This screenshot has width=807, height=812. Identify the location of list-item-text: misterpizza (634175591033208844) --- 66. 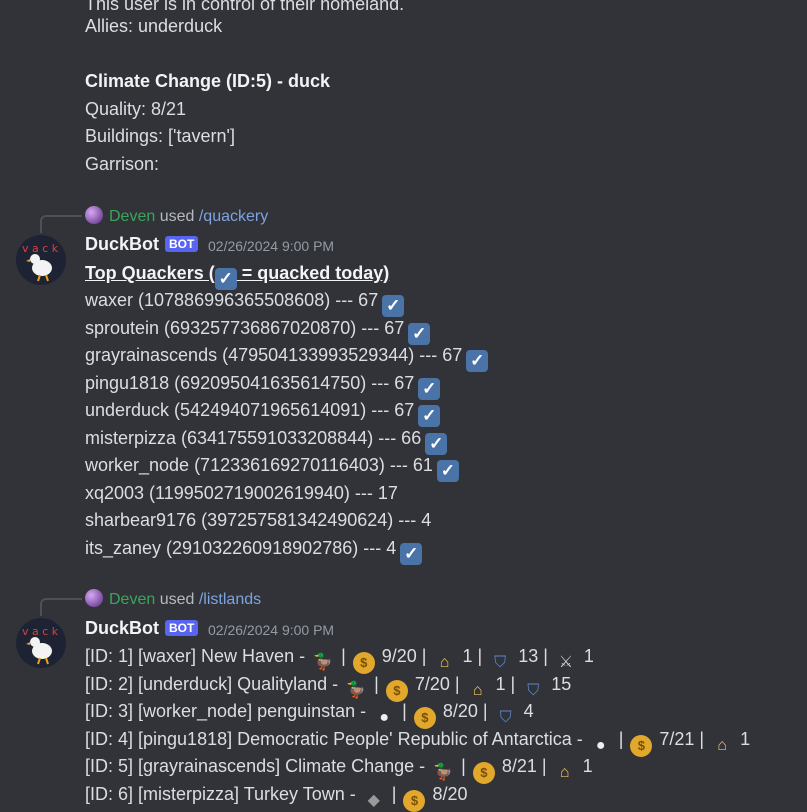
(253, 437).